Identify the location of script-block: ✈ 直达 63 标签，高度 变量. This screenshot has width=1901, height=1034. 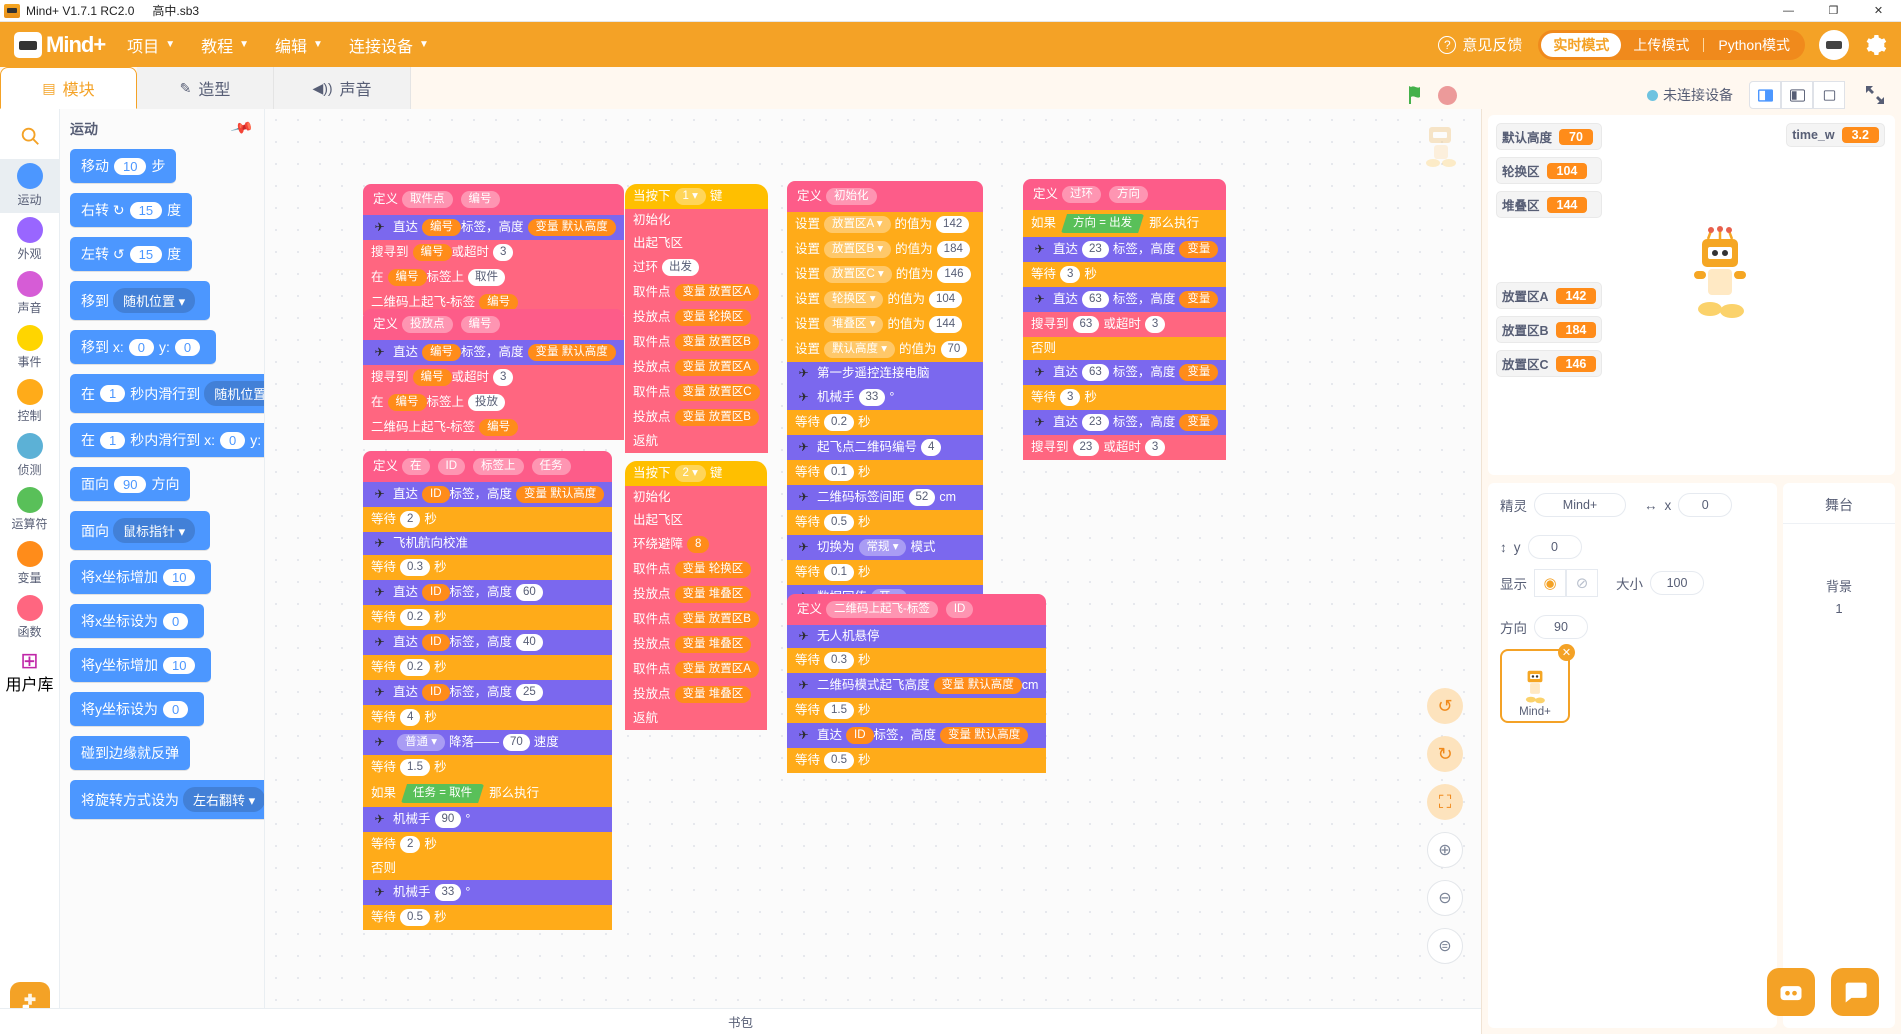
(1125, 372).